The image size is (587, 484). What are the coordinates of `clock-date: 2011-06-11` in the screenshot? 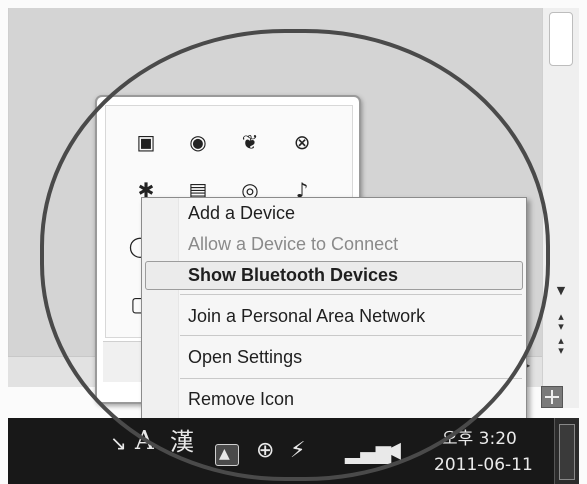 It's located at (483, 465).